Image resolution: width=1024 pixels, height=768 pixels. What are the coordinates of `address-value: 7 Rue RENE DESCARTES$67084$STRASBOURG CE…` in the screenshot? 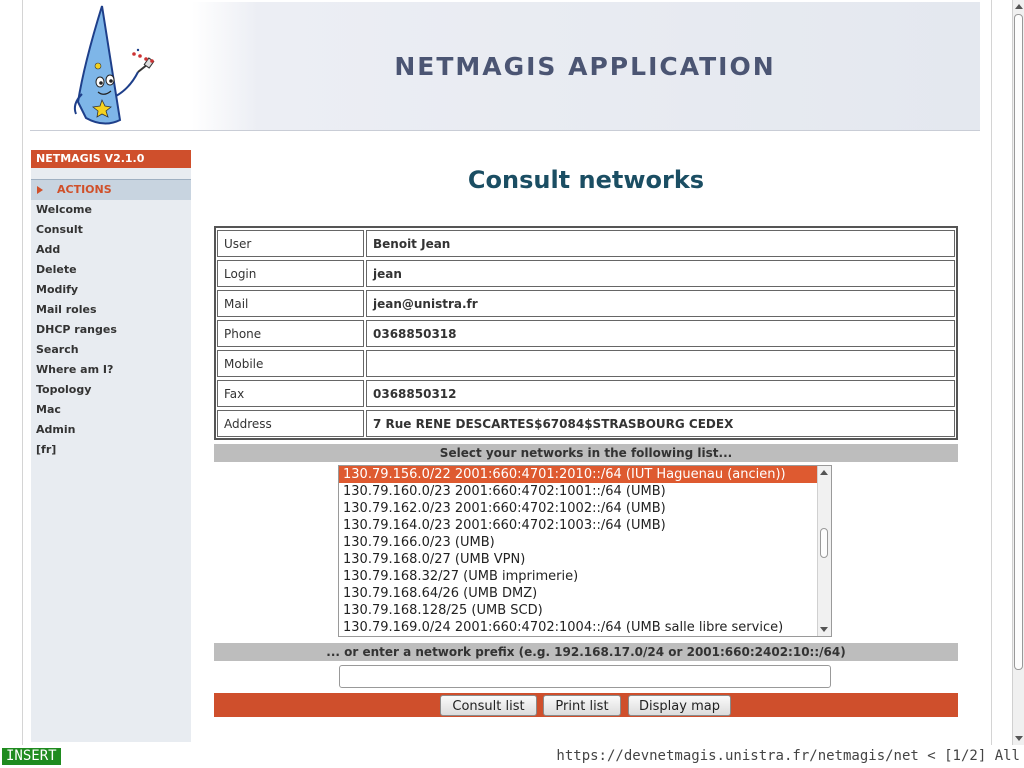 It's located at (660, 423).